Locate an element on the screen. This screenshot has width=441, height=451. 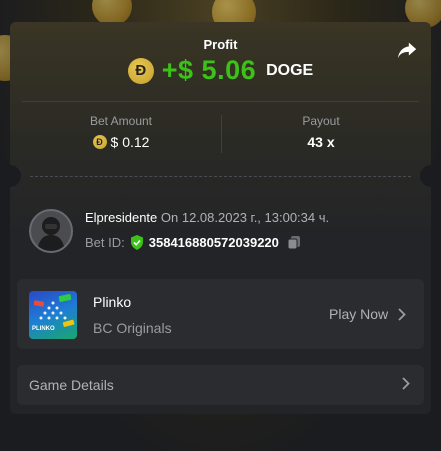
game-provider: BC Originals is located at coordinates (132, 328).